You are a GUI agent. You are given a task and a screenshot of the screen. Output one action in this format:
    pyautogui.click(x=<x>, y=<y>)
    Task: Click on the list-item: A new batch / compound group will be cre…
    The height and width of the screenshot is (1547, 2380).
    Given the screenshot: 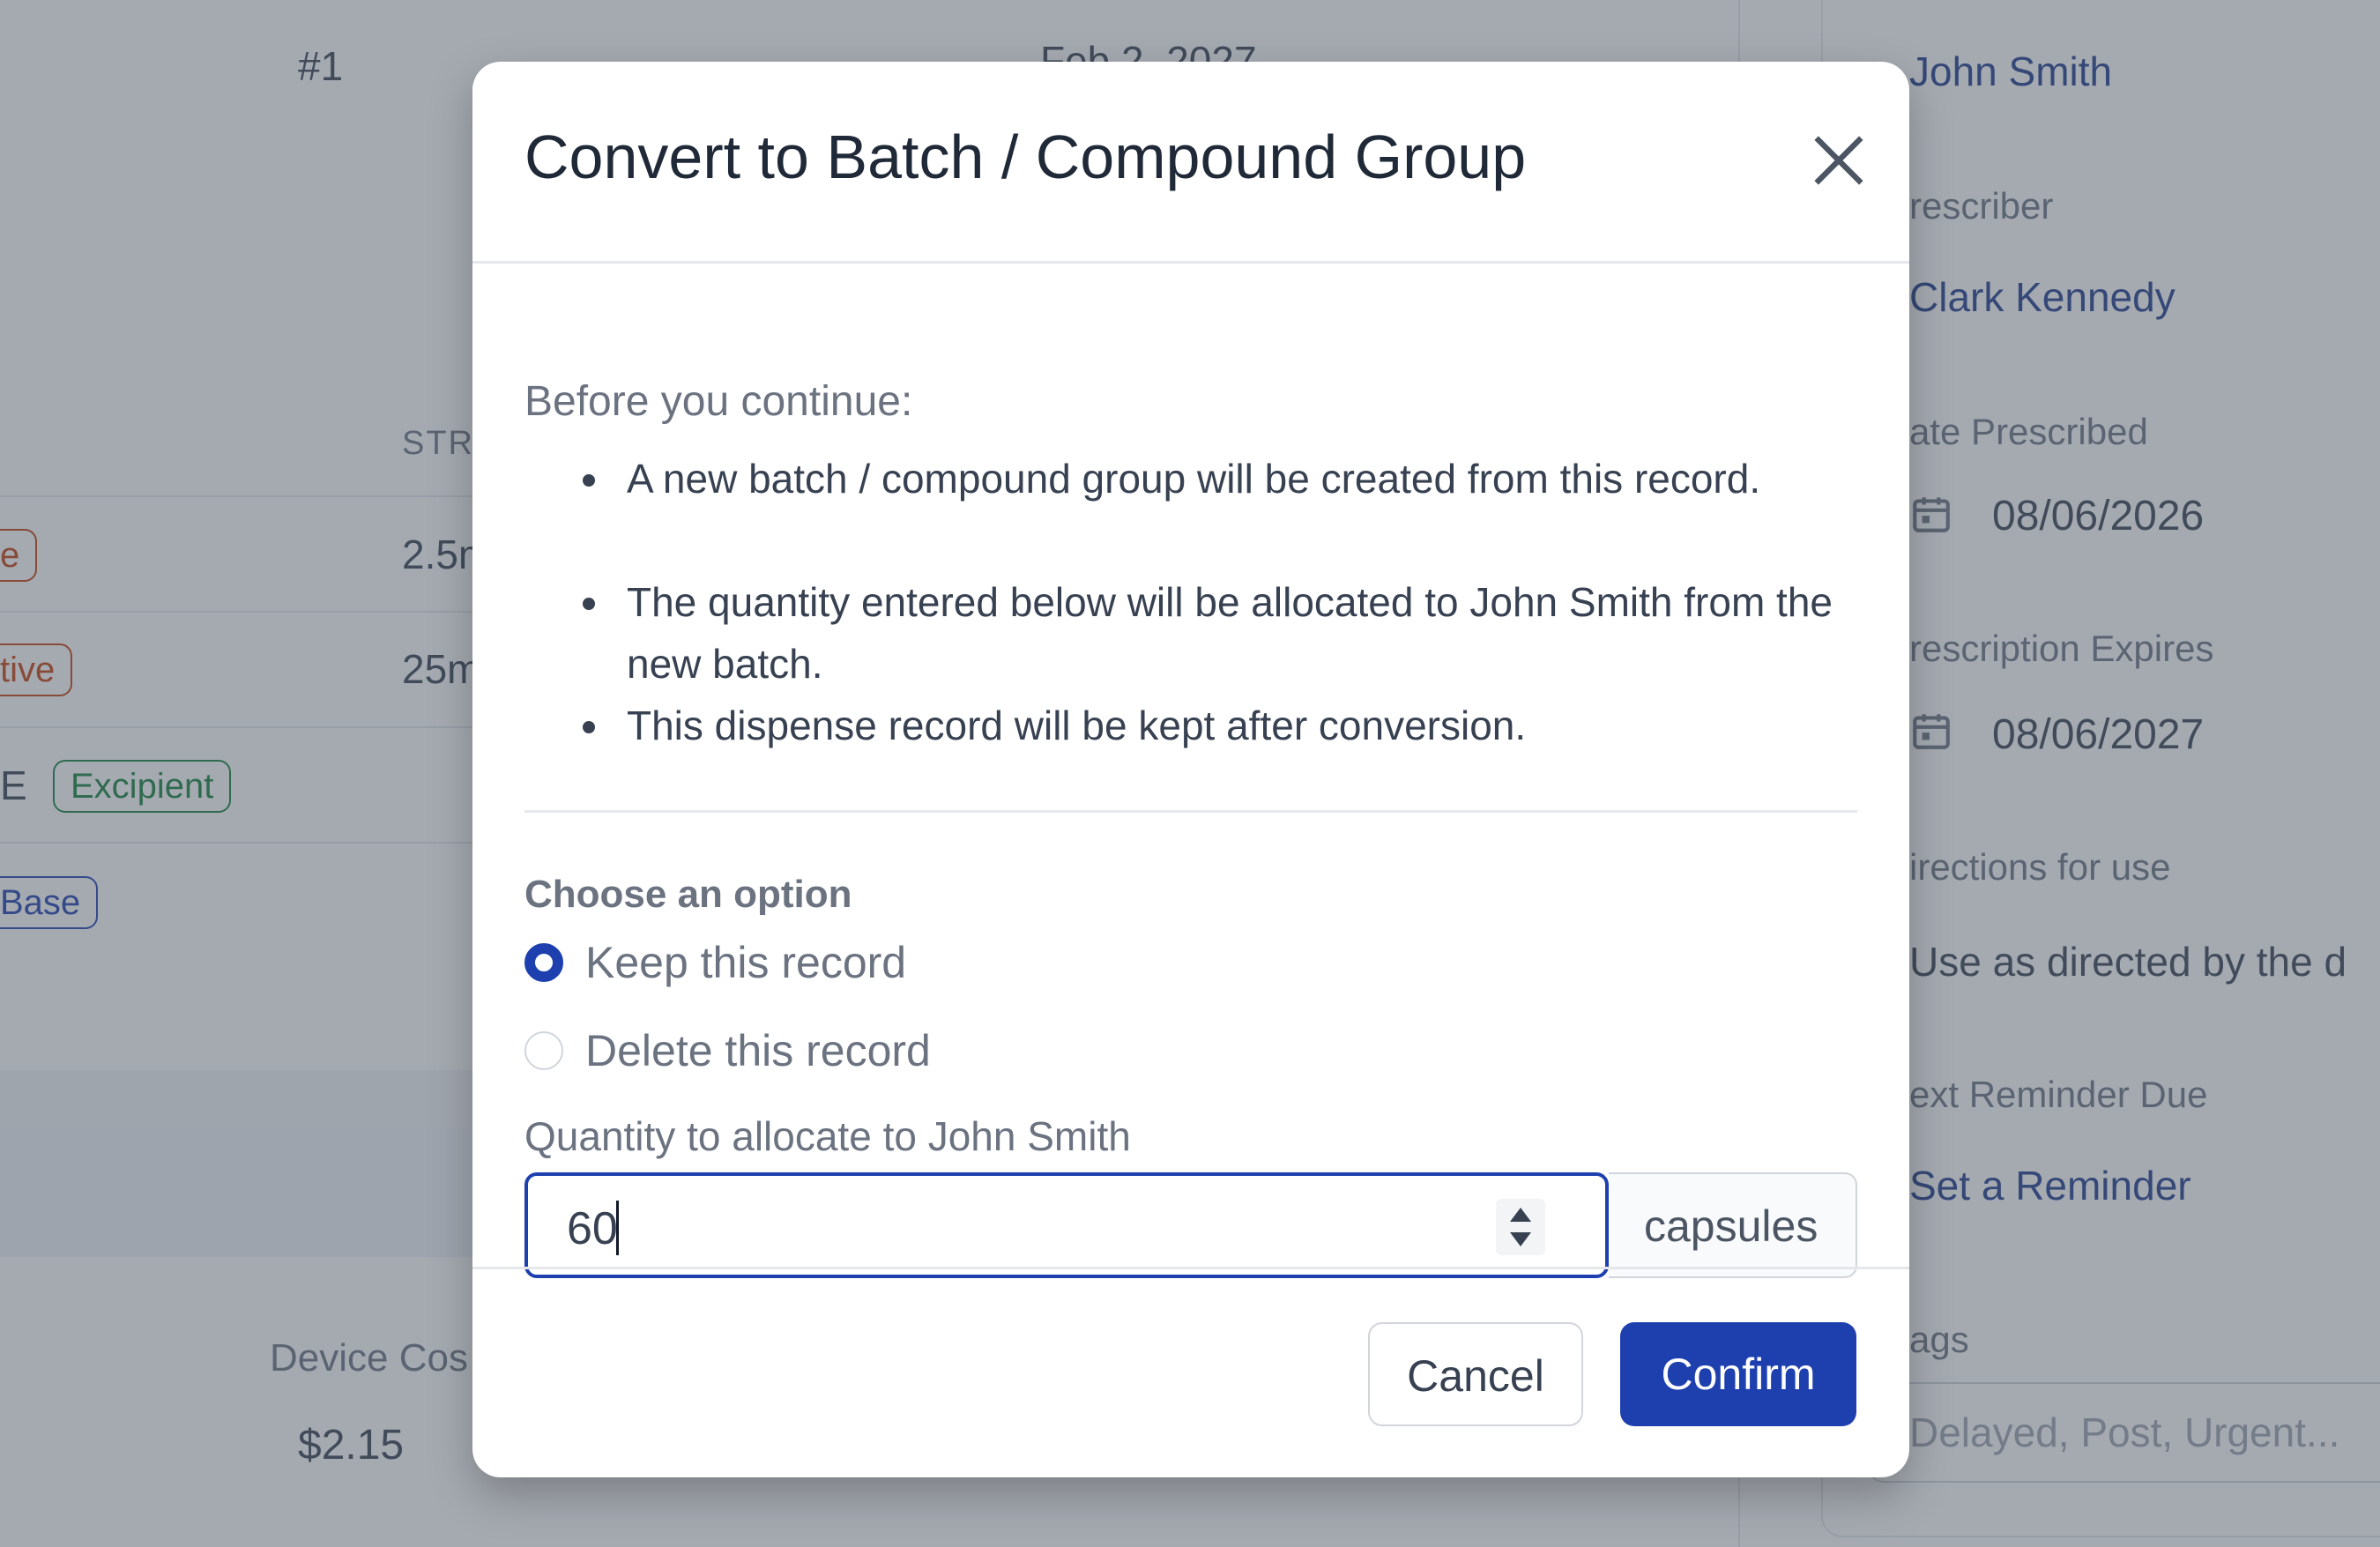 What is the action you would take?
    pyautogui.click(x=1200, y=510)
    